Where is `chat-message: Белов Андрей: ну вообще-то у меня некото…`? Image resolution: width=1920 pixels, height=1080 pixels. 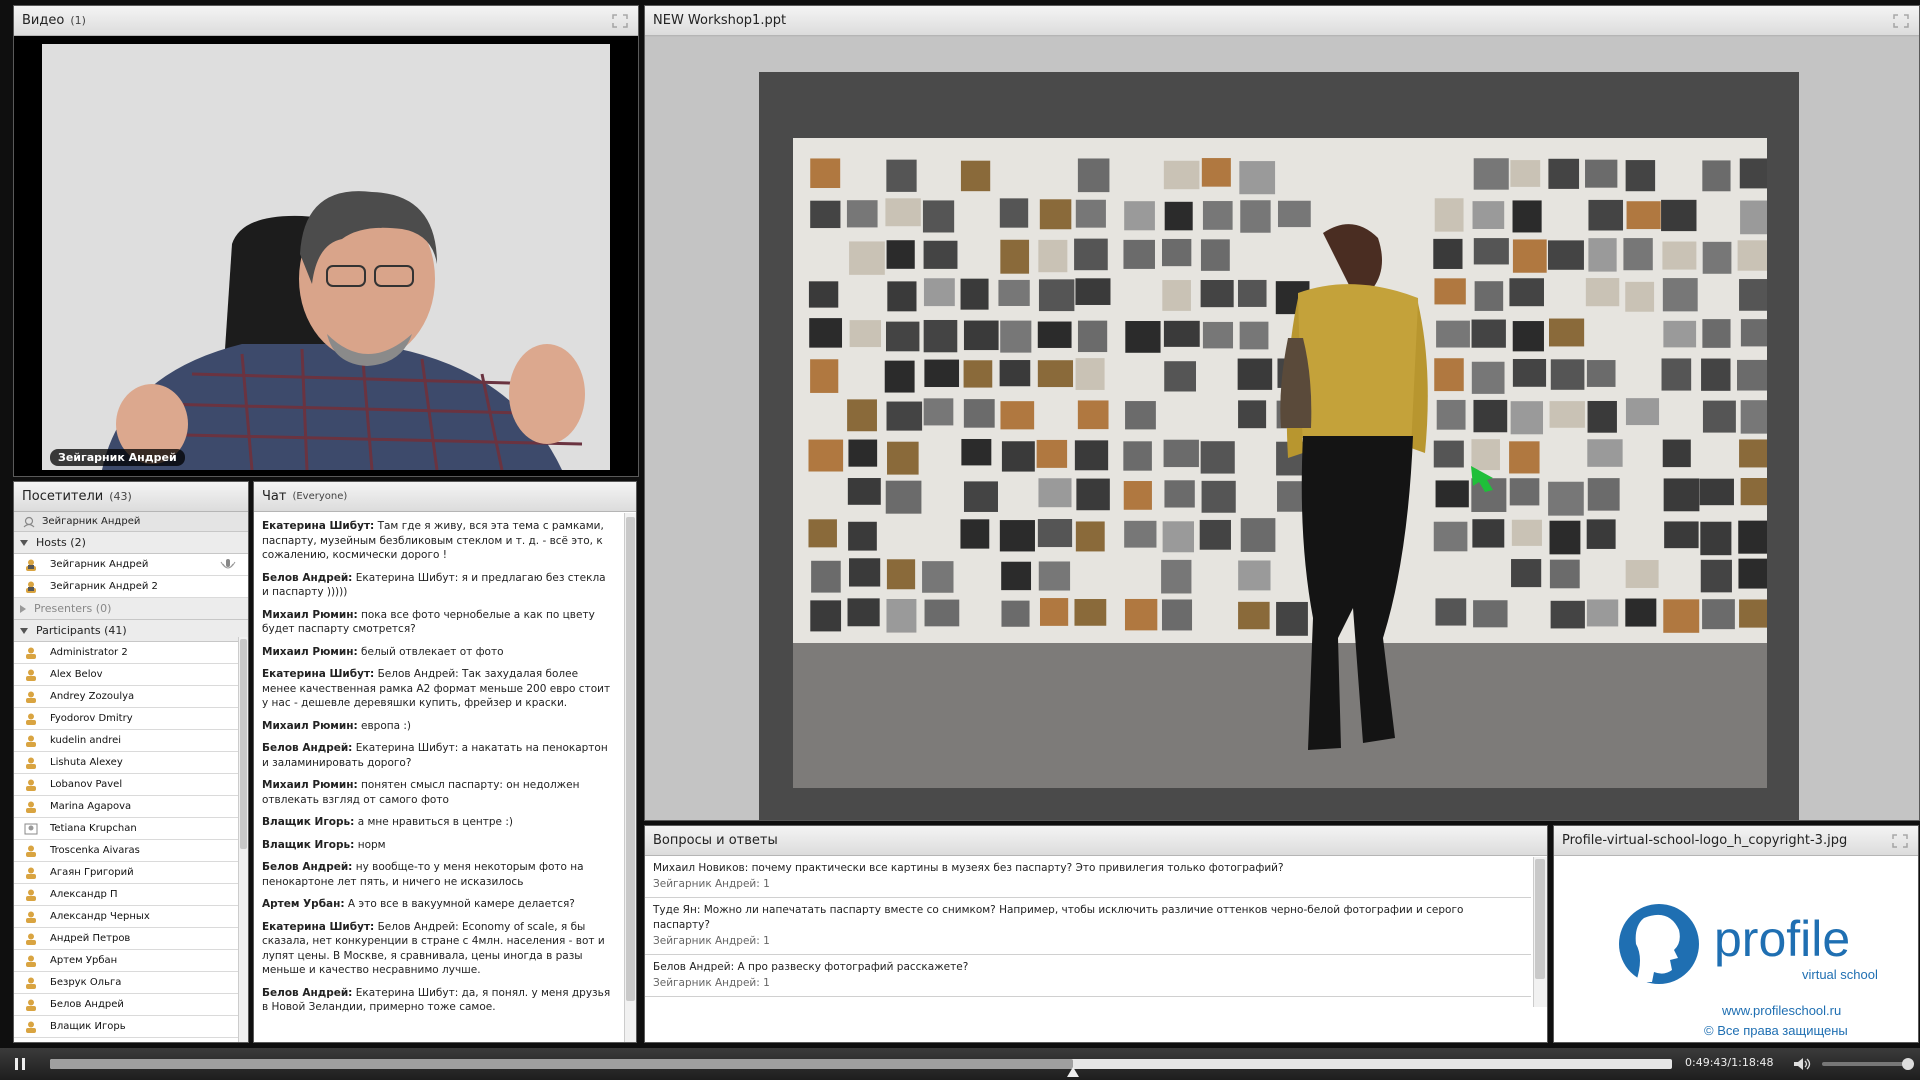 chat-message: Белов Андрей: ну вообще-то у меня некото… is located at coordinates (438, 874).